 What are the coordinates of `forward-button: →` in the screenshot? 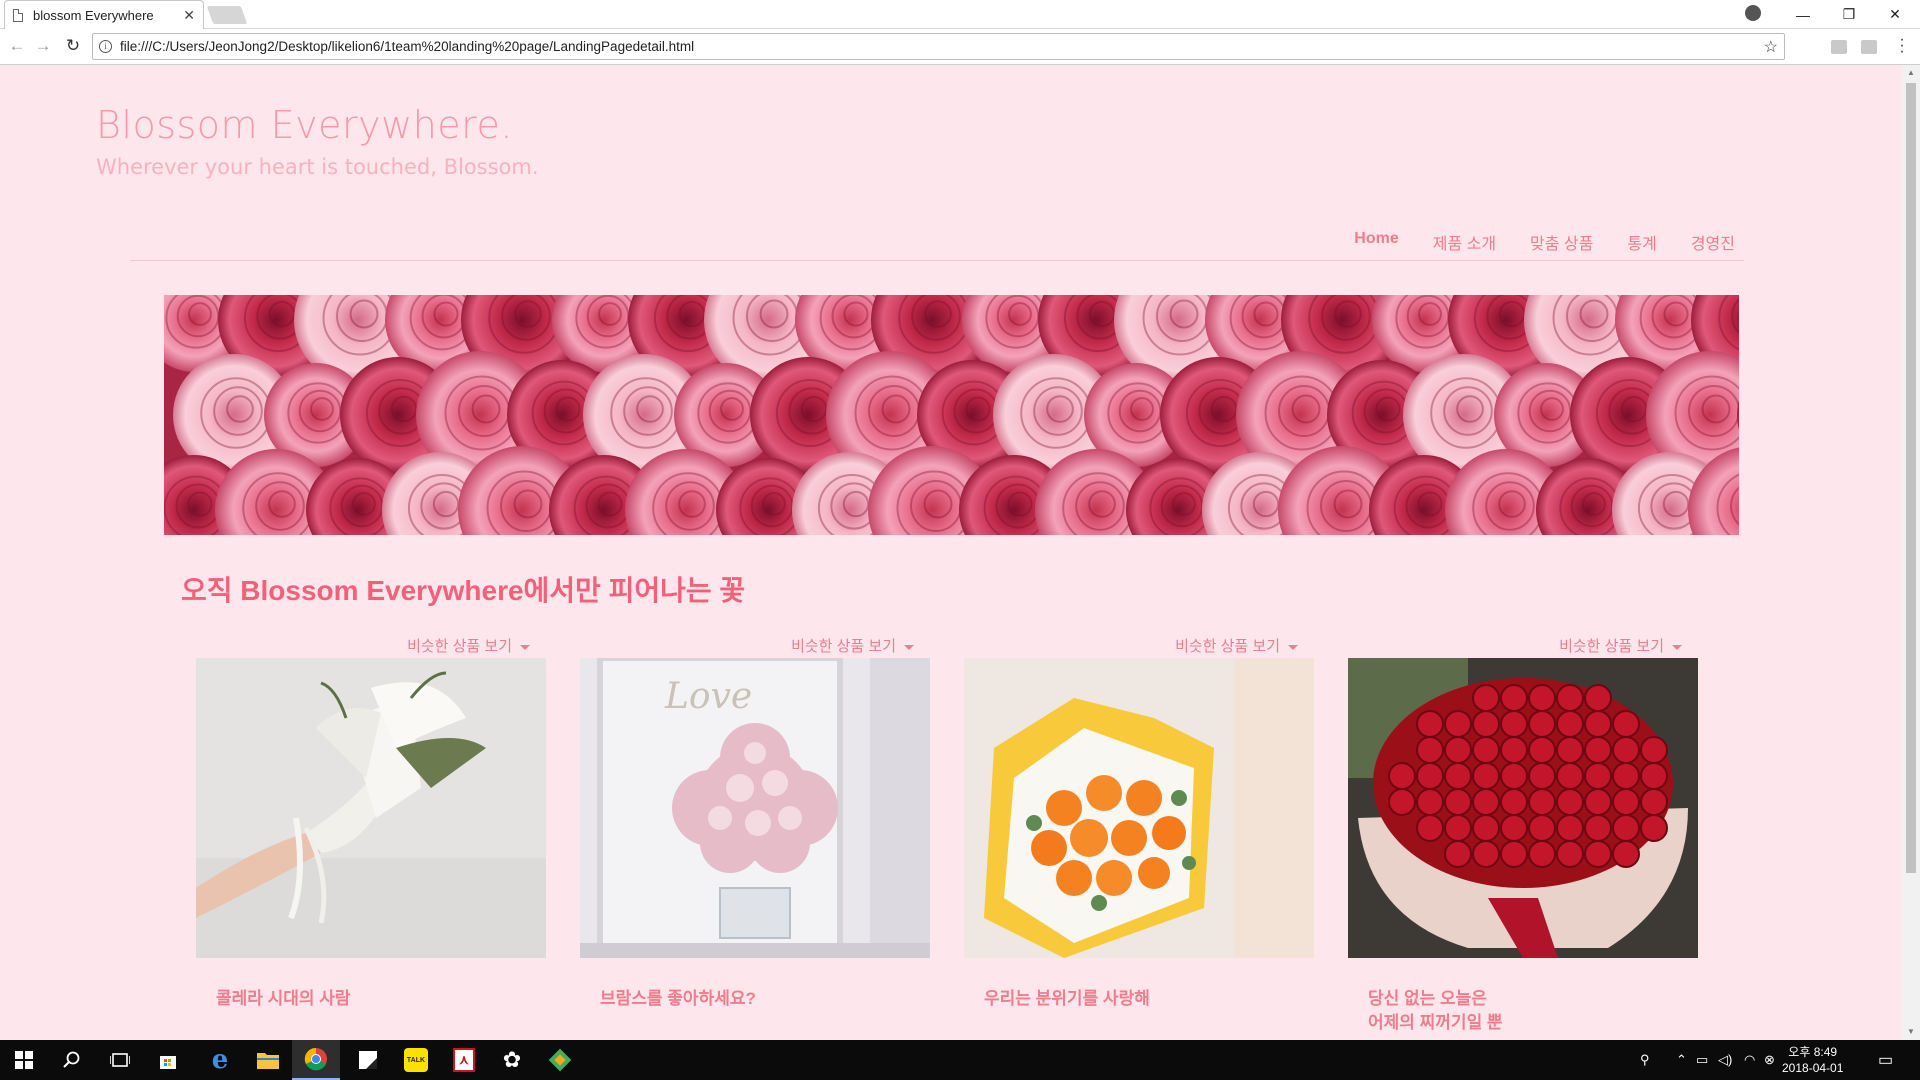 It's located at (43, 46).